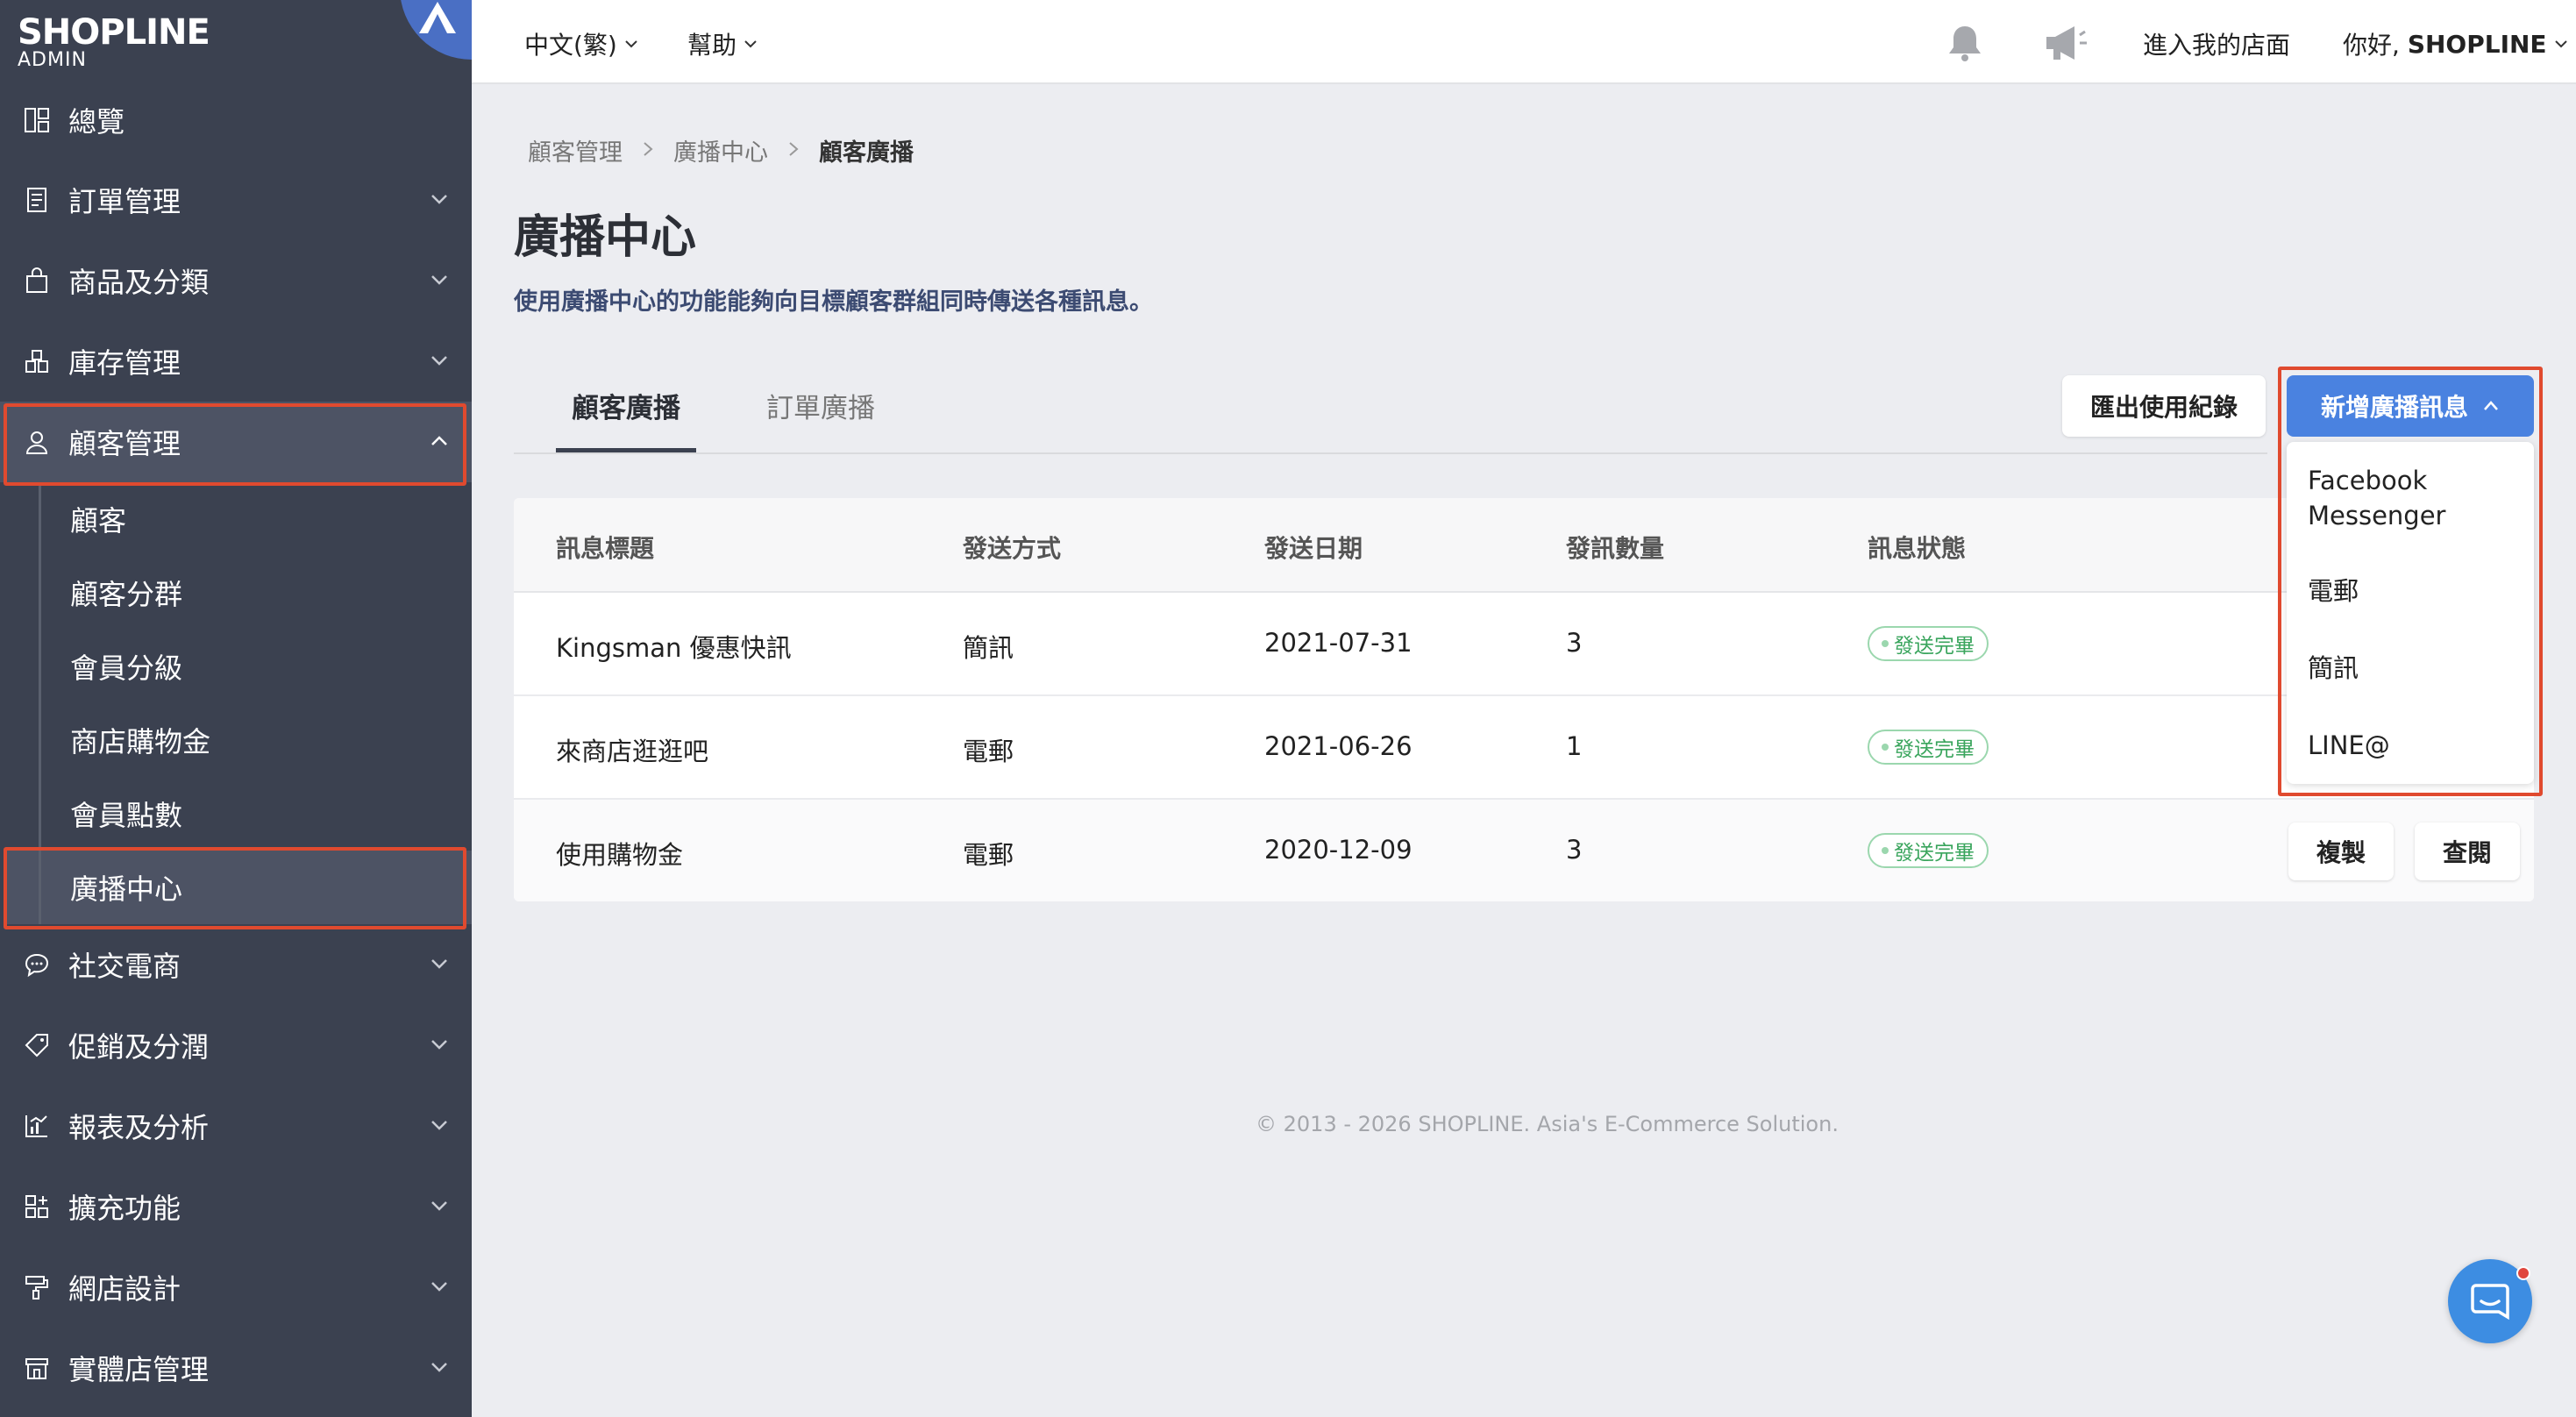 The width and height of the screenshot is (2576, 1417). I want to click on sidebar-item-label: 擴充功能, so click(124, 1208).